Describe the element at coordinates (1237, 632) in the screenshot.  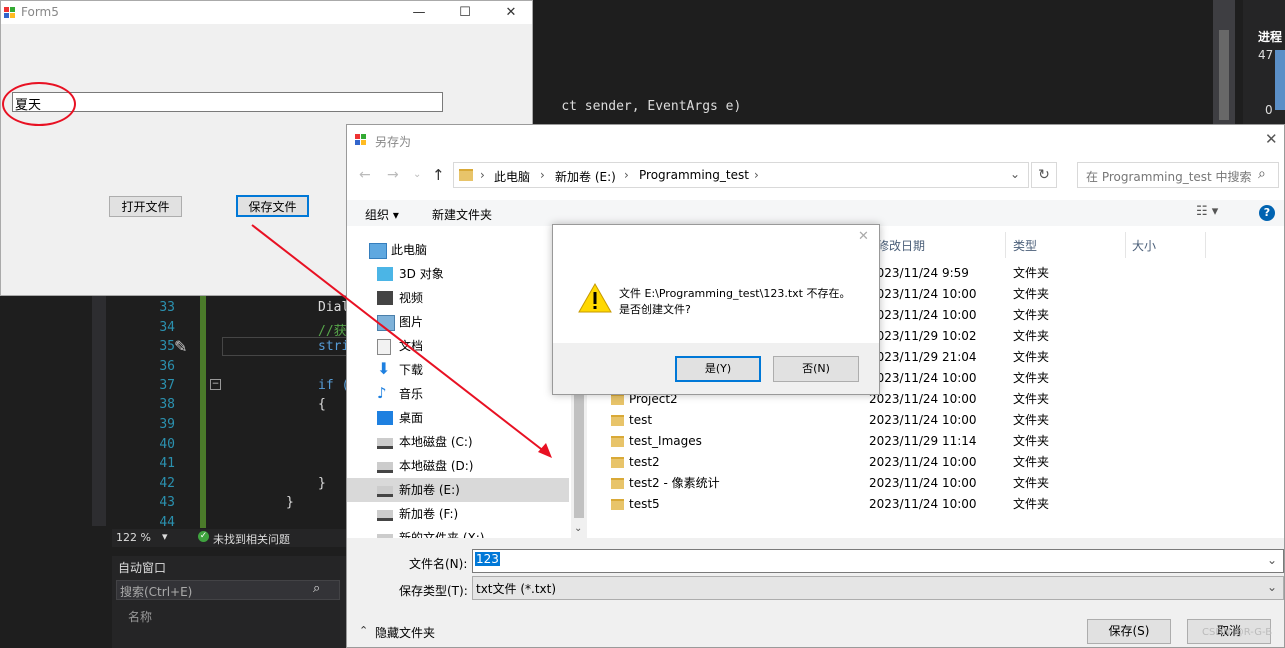
I see `watermark: CSDN @R-G-B` at that location.